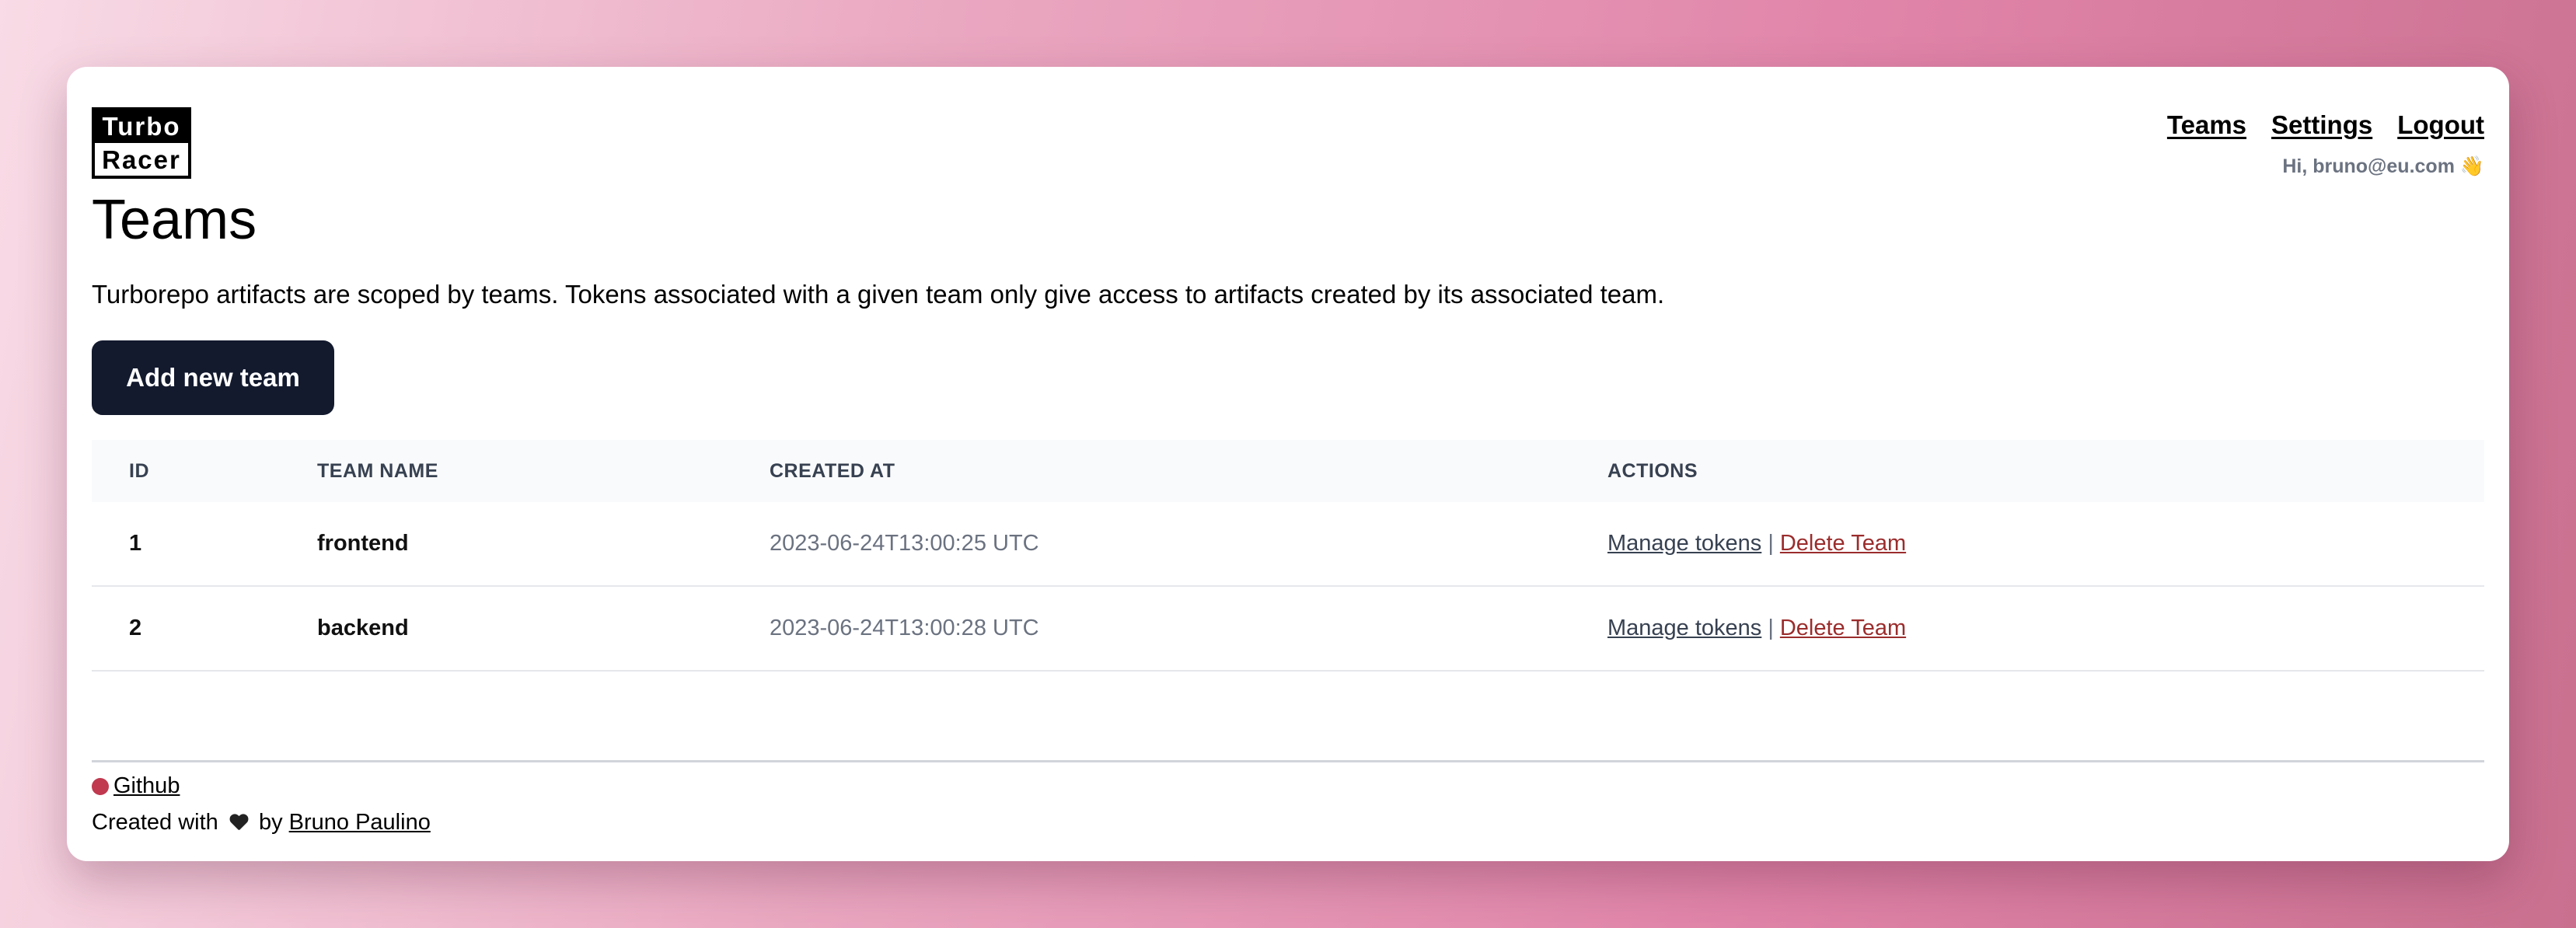 This screenshot has height=928, width=2576. I want to click on row-created-at: 2023-06-24T13:00:25 UTC, so click(1188, 544).